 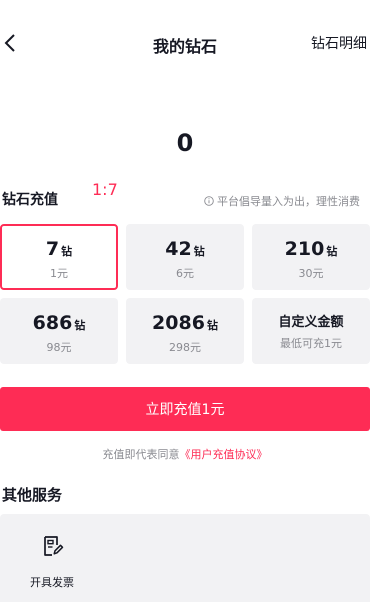 I want to click on recharge-option-42: 42 钻 6元, so click(x=185, y=257).